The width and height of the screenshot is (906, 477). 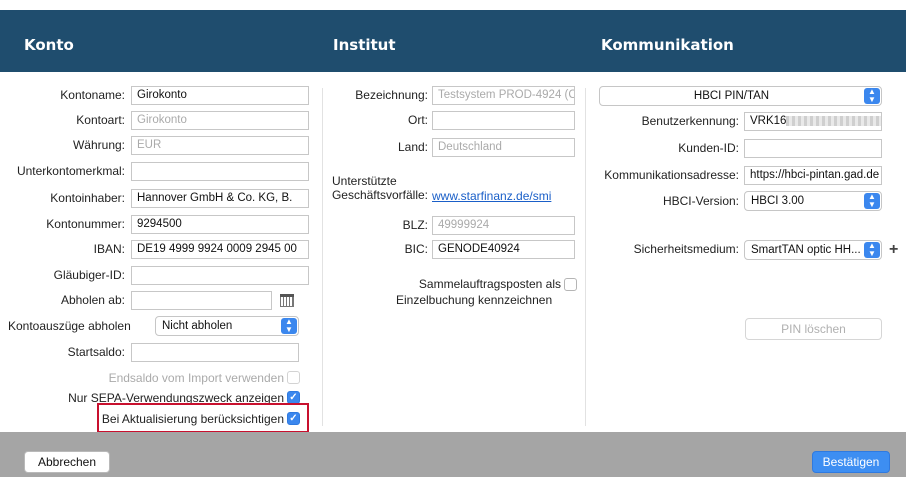 I want to click on startsaldo-field, so click(x=215, y=352).